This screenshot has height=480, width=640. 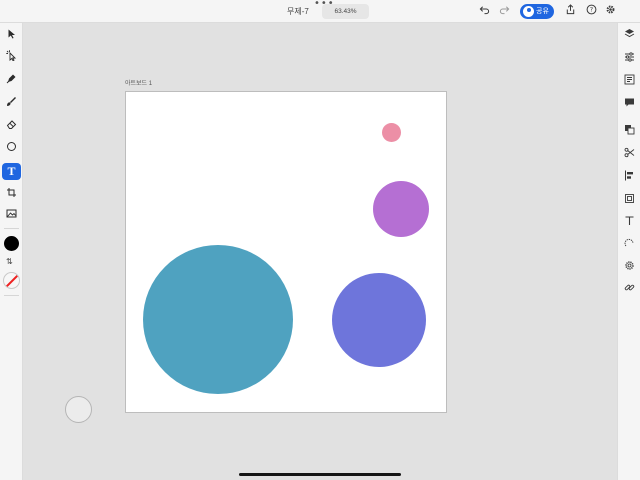 I want to click on select-tool, so click(x=11, y=36).